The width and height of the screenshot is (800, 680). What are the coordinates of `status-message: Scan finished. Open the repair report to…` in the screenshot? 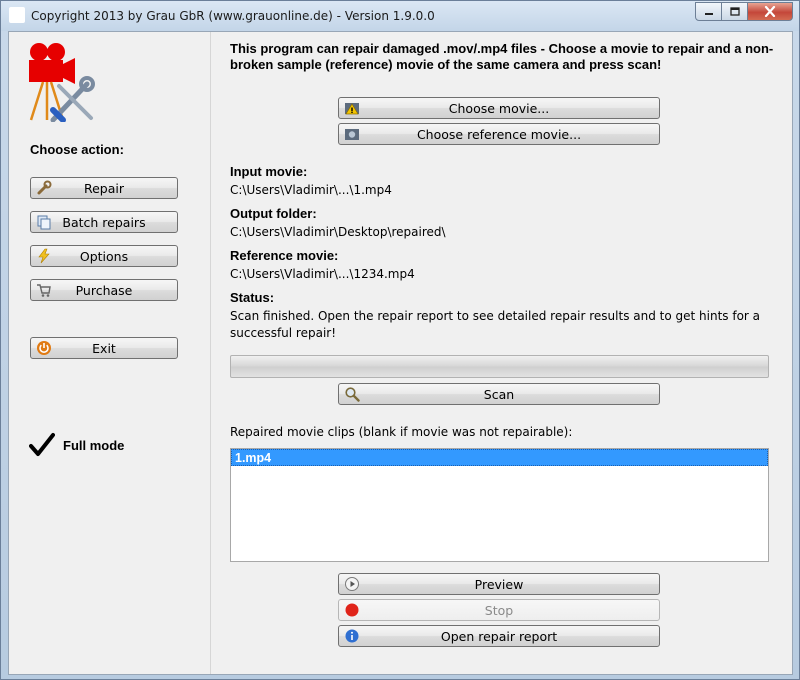 It's located at (495, 324).